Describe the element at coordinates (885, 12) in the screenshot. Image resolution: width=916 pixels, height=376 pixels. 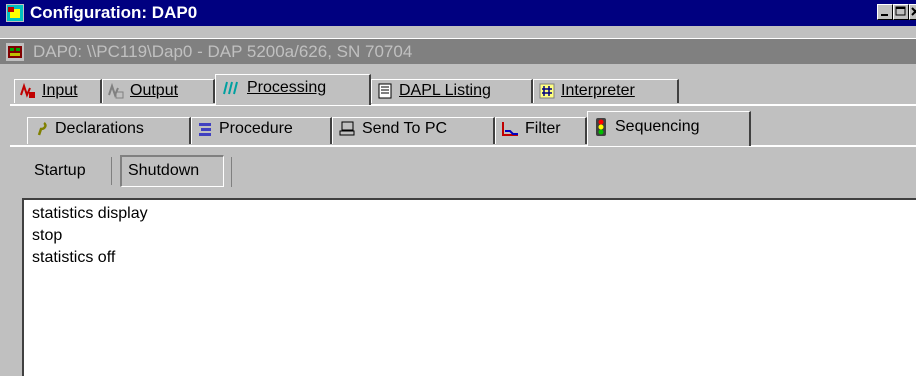
I see `minimize-button` at that location.